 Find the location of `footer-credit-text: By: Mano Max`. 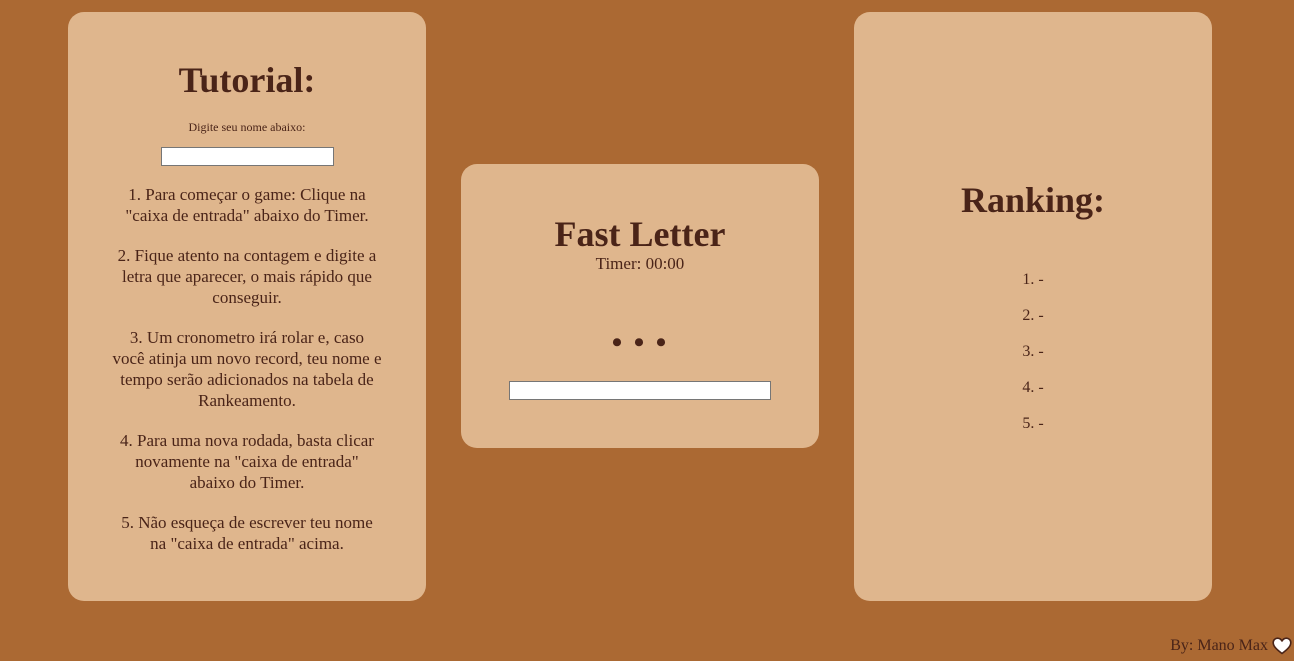

footer-credit-text: By: Mano Max is located at coordinates (1219, 646).